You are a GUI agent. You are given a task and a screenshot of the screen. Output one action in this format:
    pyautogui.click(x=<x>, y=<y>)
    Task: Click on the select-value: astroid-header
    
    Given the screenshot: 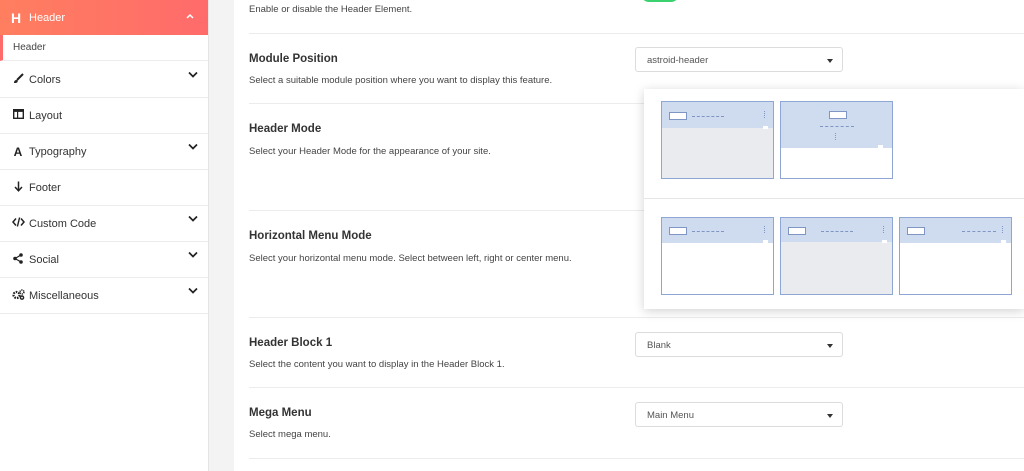 What is the action you would take?
    pyautogui.click(x=678, y=60)
    